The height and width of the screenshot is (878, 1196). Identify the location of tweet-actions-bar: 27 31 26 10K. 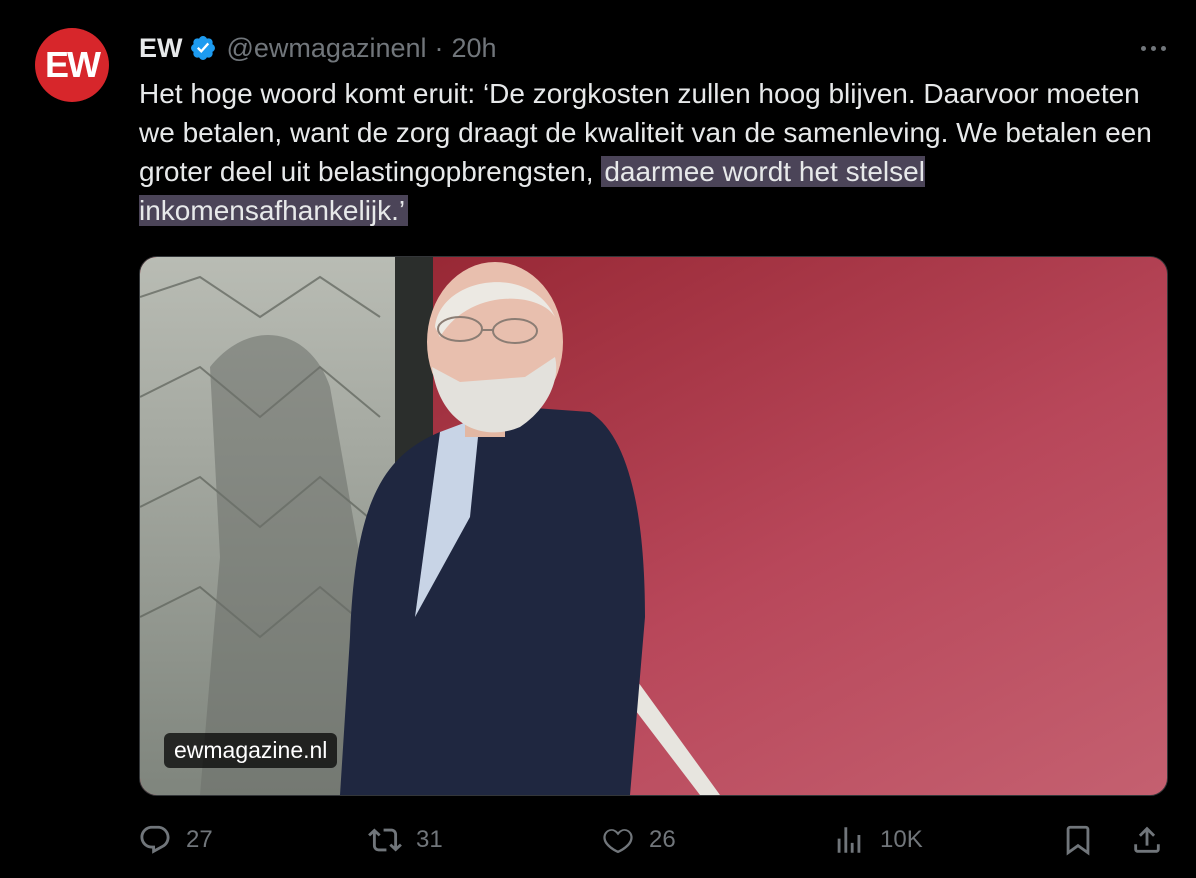
(598, 840).